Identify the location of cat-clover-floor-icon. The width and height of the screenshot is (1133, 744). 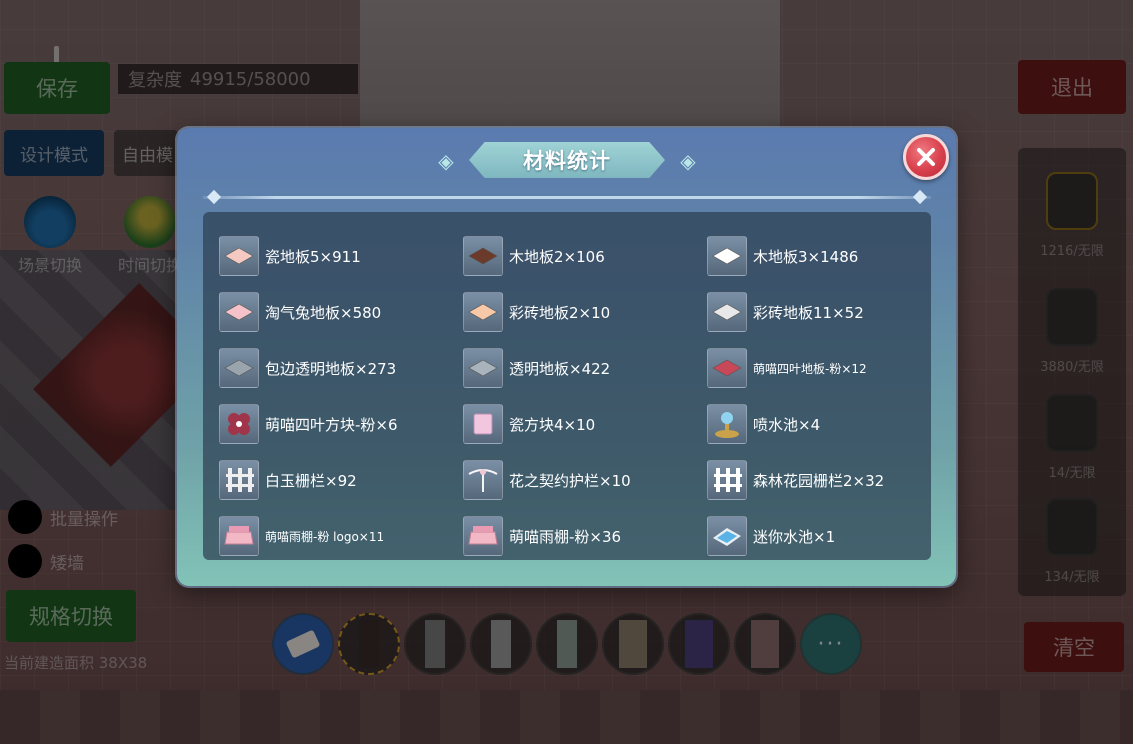
(727, 368).